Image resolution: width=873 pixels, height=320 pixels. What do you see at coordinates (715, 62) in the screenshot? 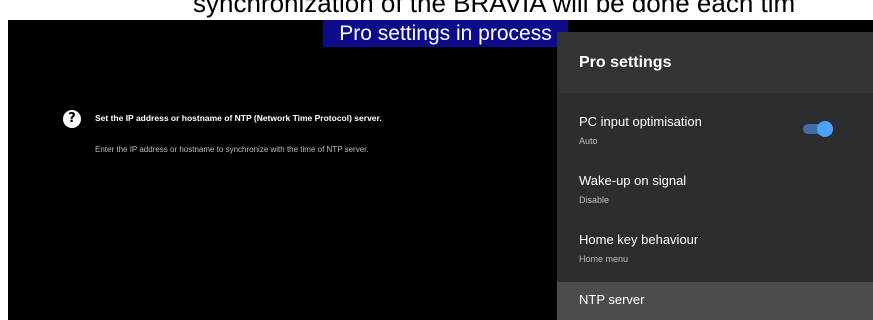
I see `panel-header: Pro settings` at bounding box center [715, 62].